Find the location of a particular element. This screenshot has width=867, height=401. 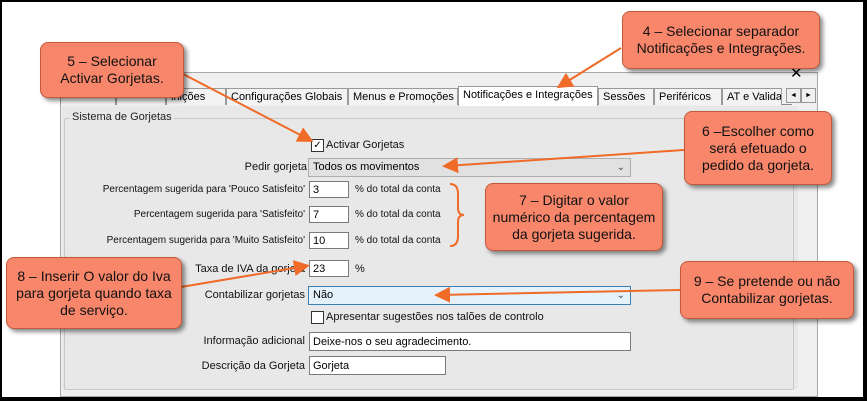

callout-5: 5 – Selecionar Activar Gorjetas. is located at coordinates (112, 70).